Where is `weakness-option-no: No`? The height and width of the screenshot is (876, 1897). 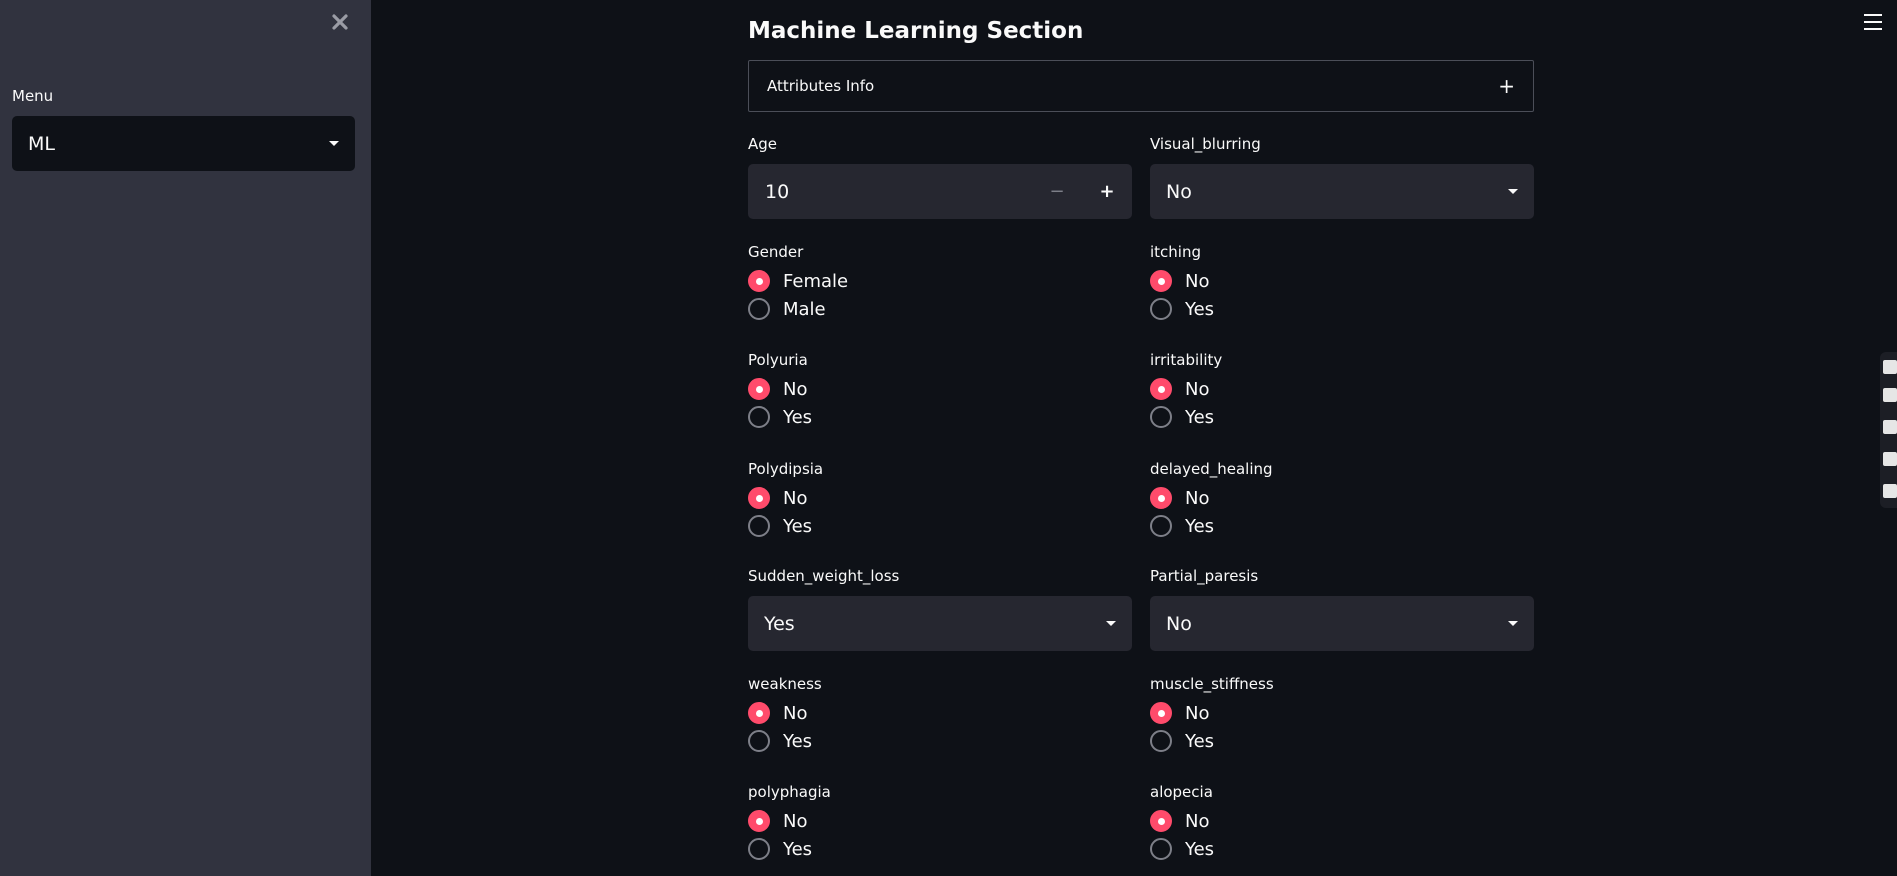
weakness-option-no: No is located at coordinates (940, 713).